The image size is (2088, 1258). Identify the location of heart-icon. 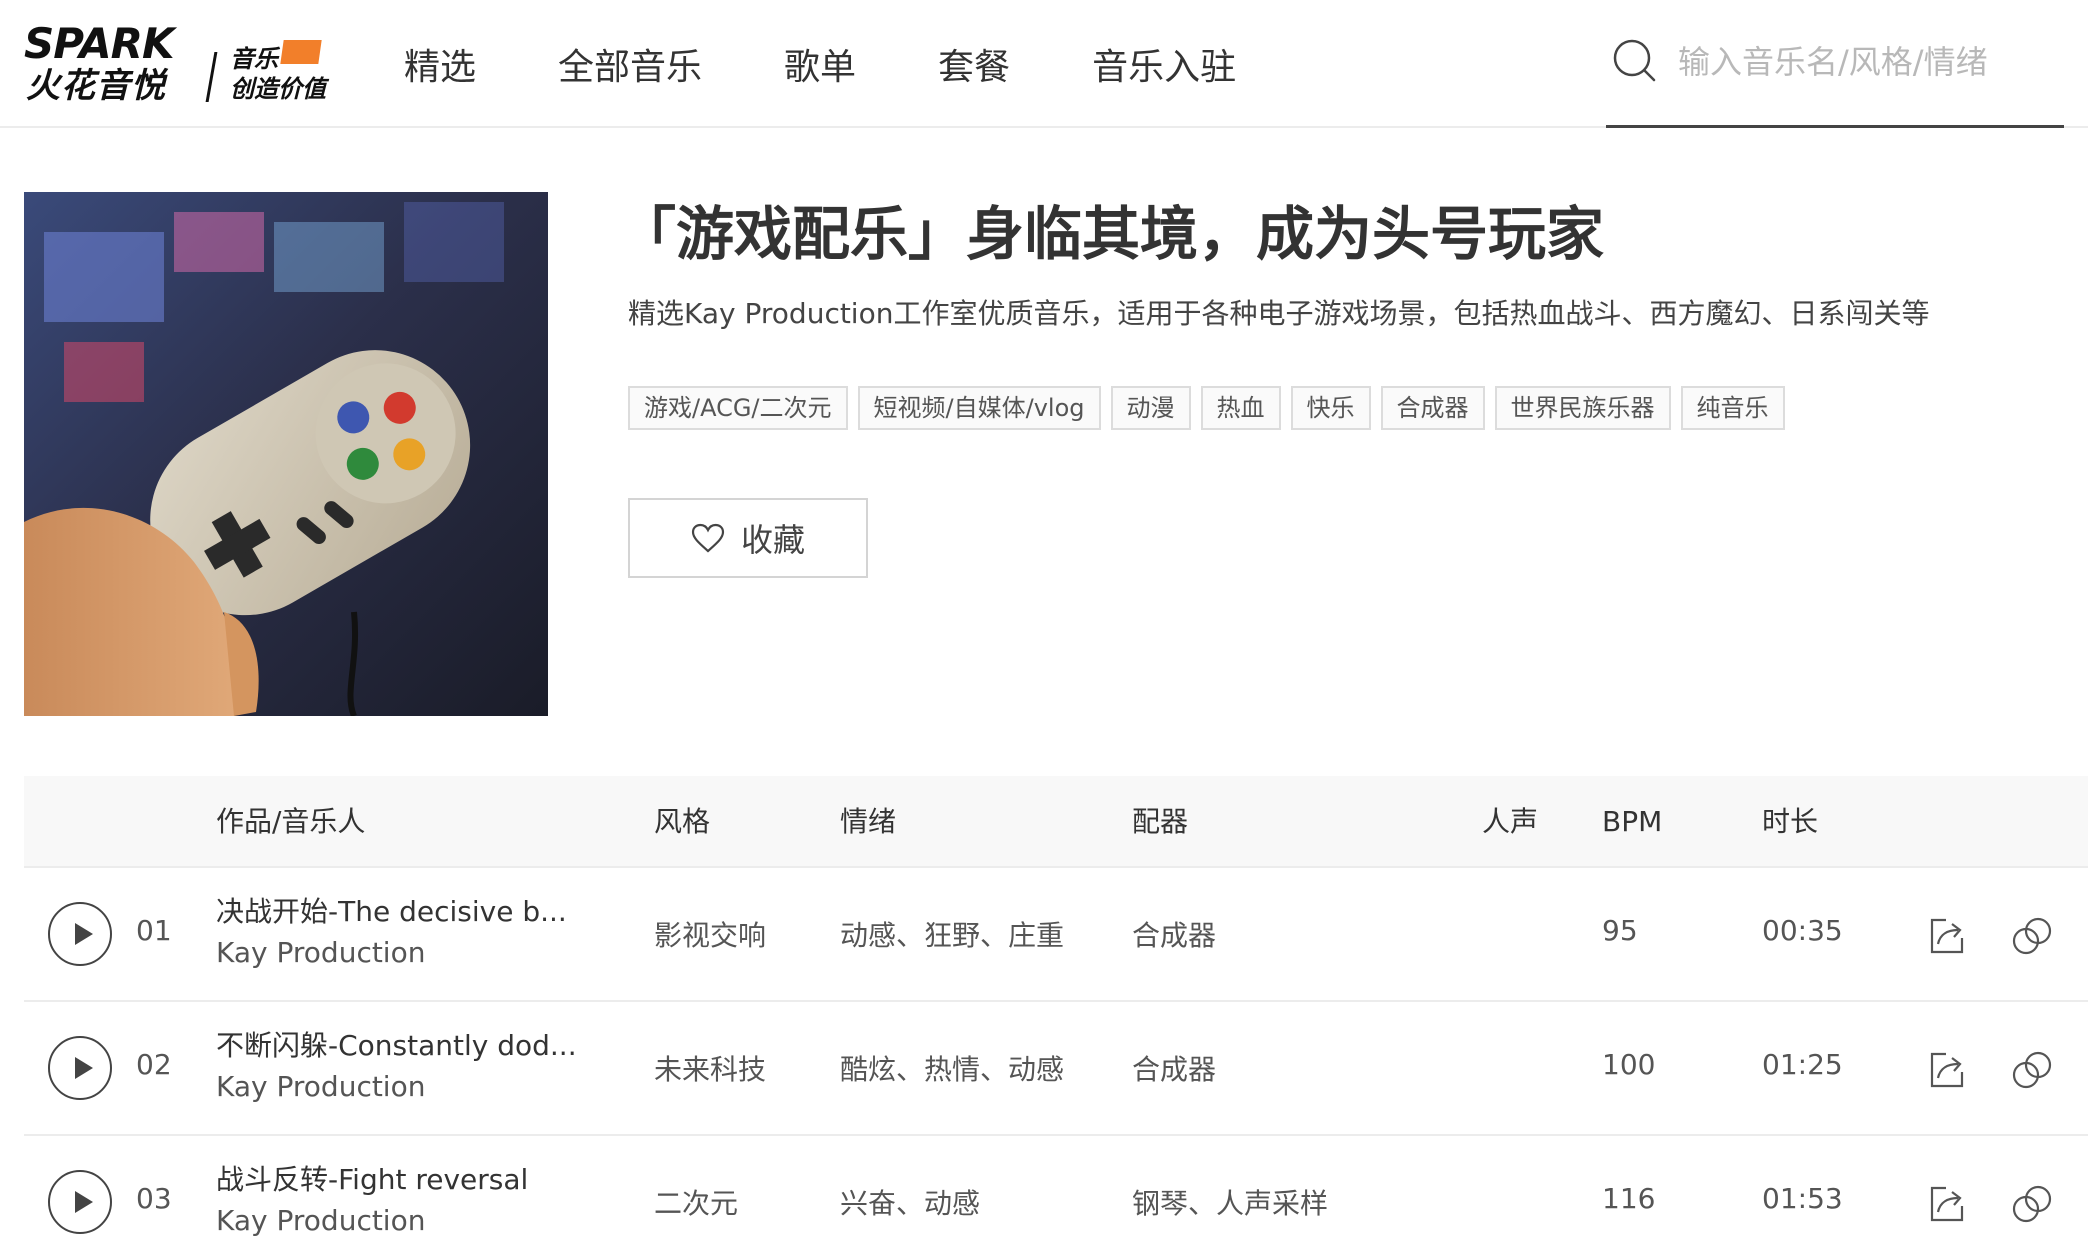
(708, 538).